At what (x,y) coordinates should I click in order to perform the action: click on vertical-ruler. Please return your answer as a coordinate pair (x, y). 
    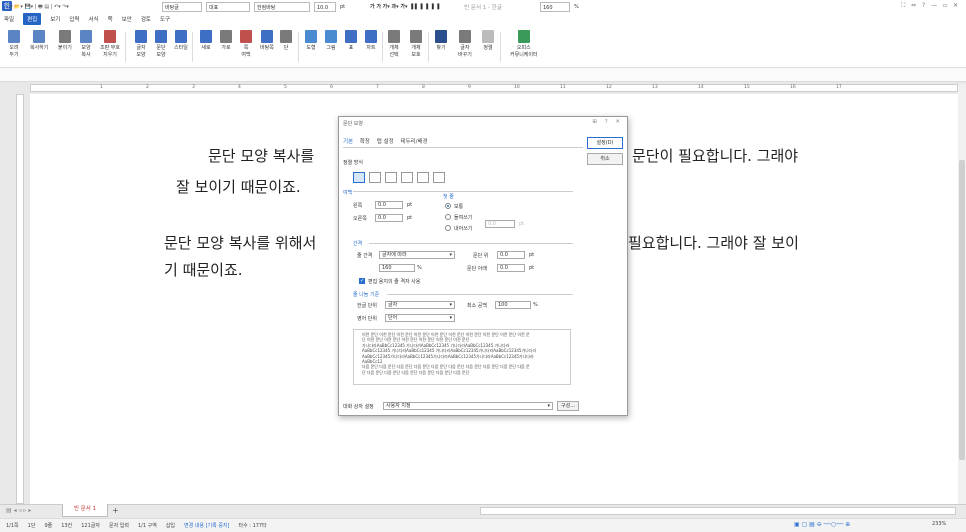
    Looking at the image, I should click on (20, 299).